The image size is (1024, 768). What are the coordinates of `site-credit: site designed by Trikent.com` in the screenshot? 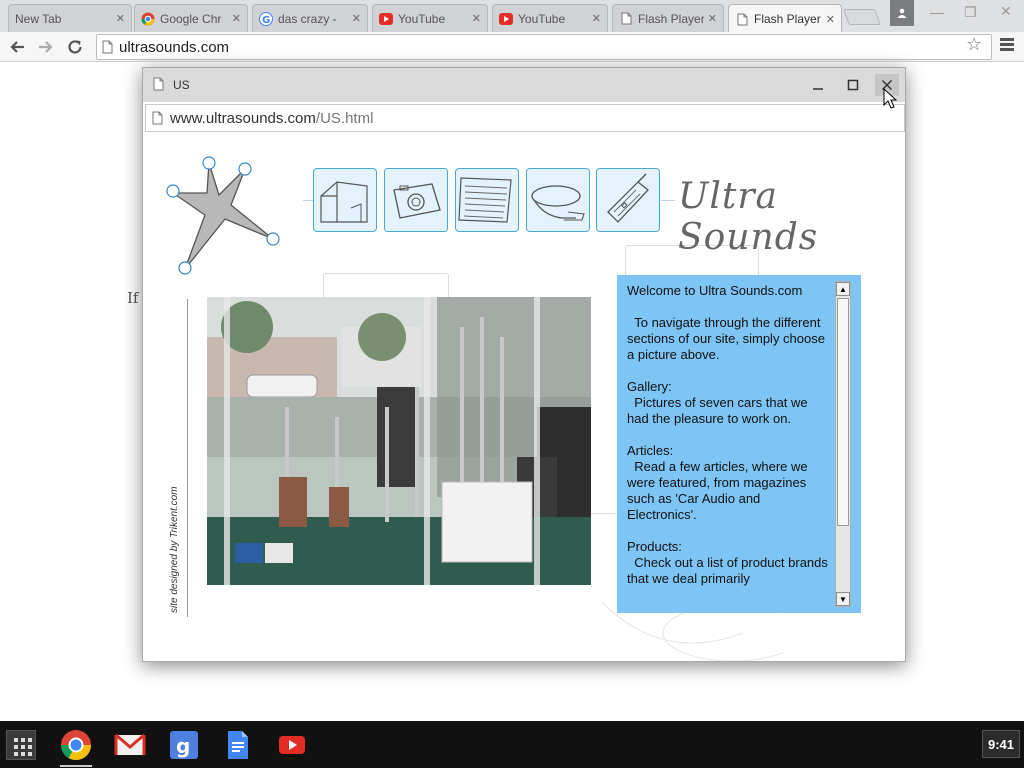 It's located at (174, 549).